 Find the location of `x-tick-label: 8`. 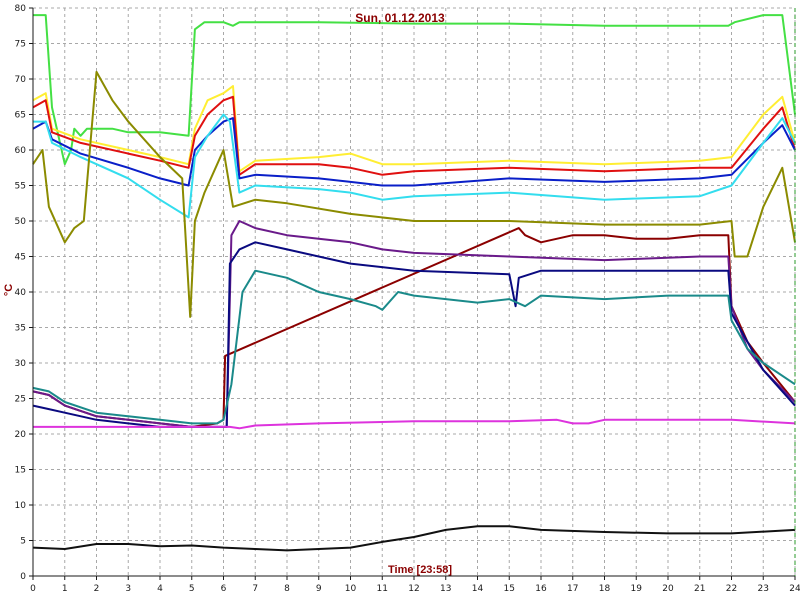

x-tick-label: 8 is located at coordinates (287, 589).